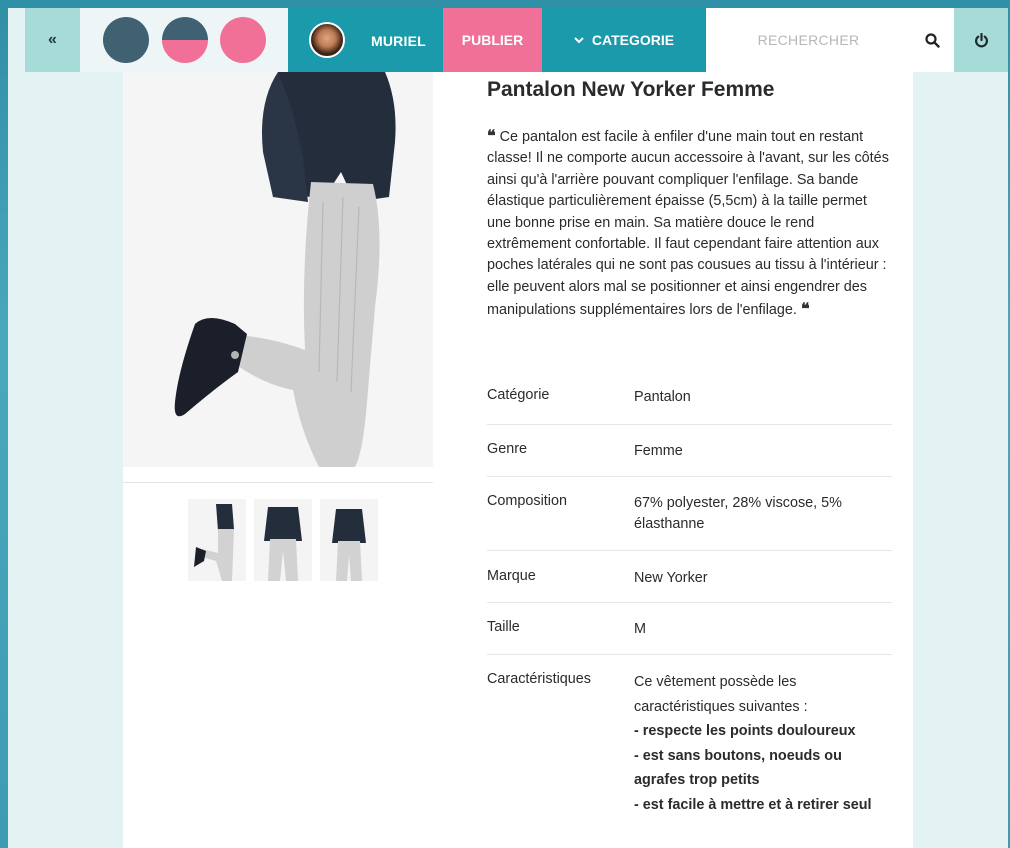 This screenshot has width=1010, height=848. What do you see at coordinates (491, 135) in the screenshot?
I see `quote-open-icon: ❝` at bounding box center [491, 135].